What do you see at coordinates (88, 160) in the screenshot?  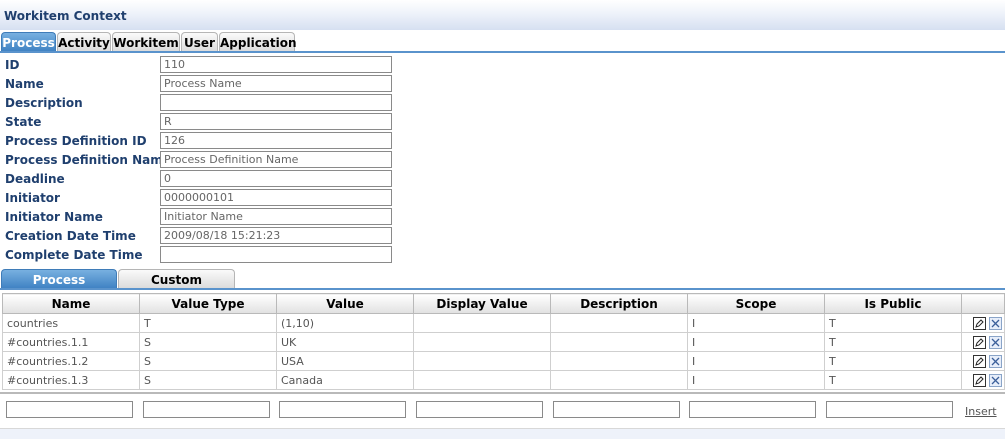 I see `field-label: Process Definition Name` at bounding box center [88, 160].